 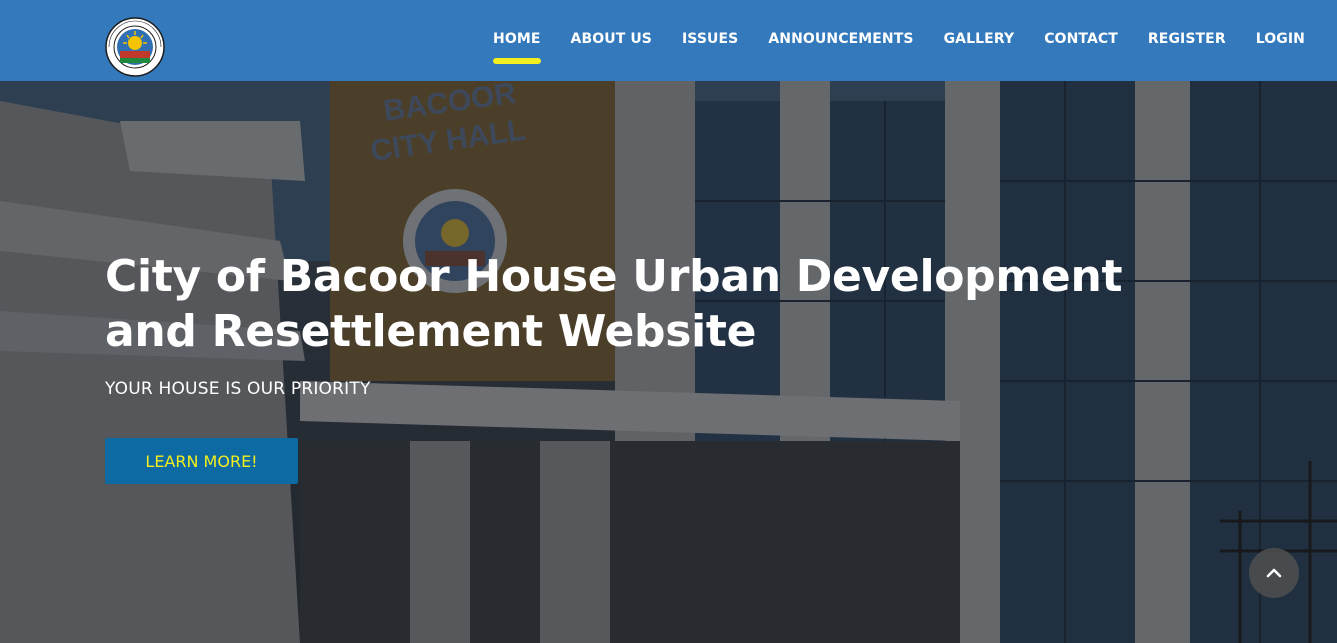 I want to click on learn-more-button: LEARN MORE!, so click(x=201, y=461).